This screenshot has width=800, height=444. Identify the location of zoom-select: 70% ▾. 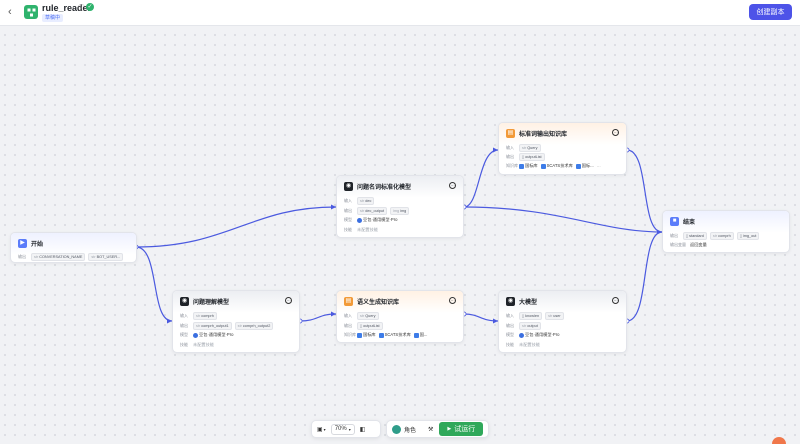
(342, 429).